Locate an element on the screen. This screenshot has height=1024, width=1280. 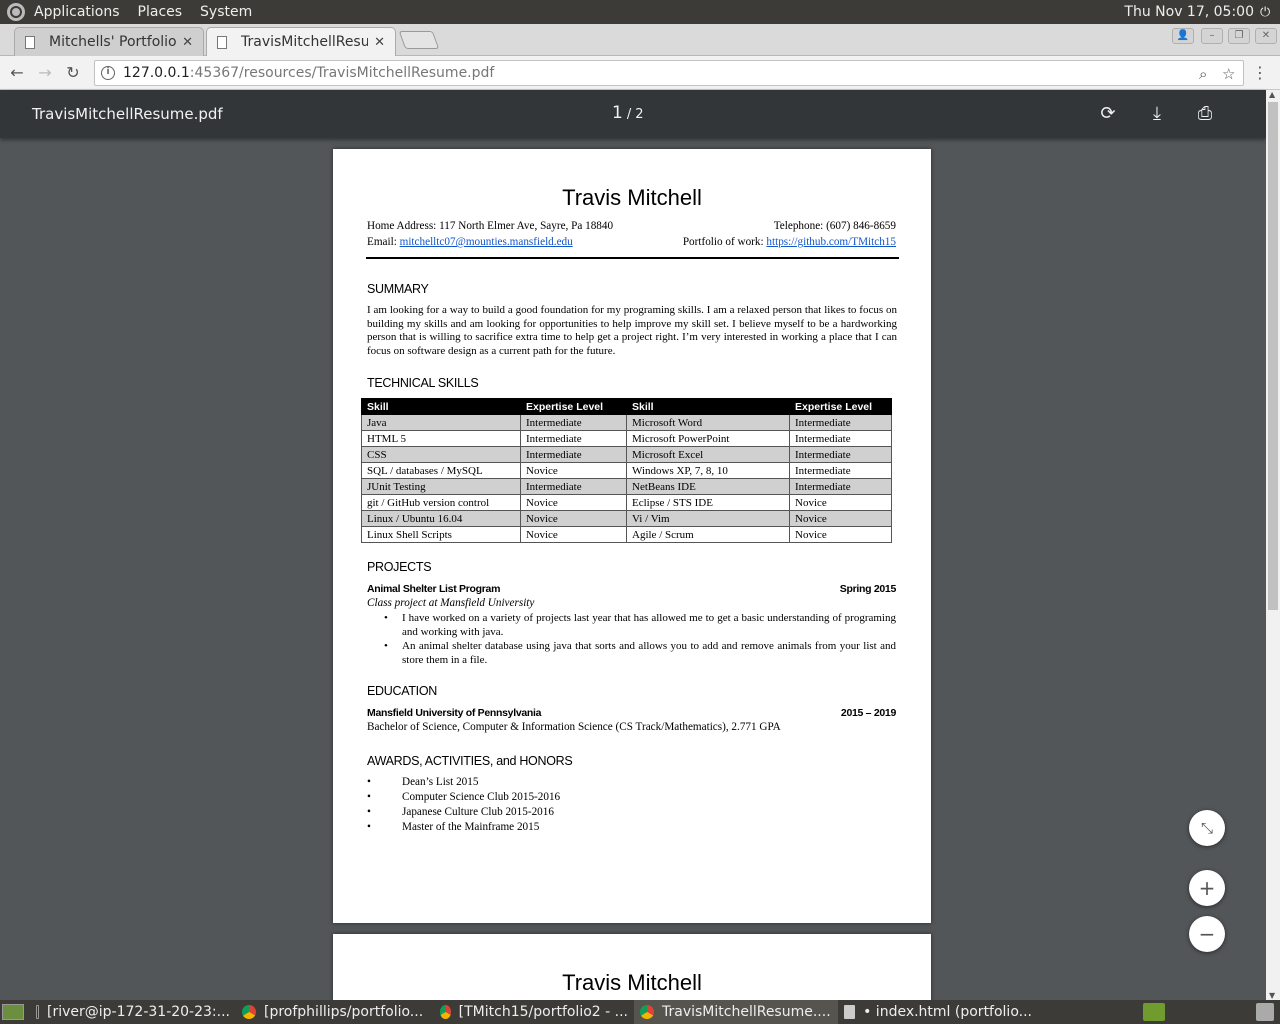
forward-icon: → is located at coordinates (45, 73).